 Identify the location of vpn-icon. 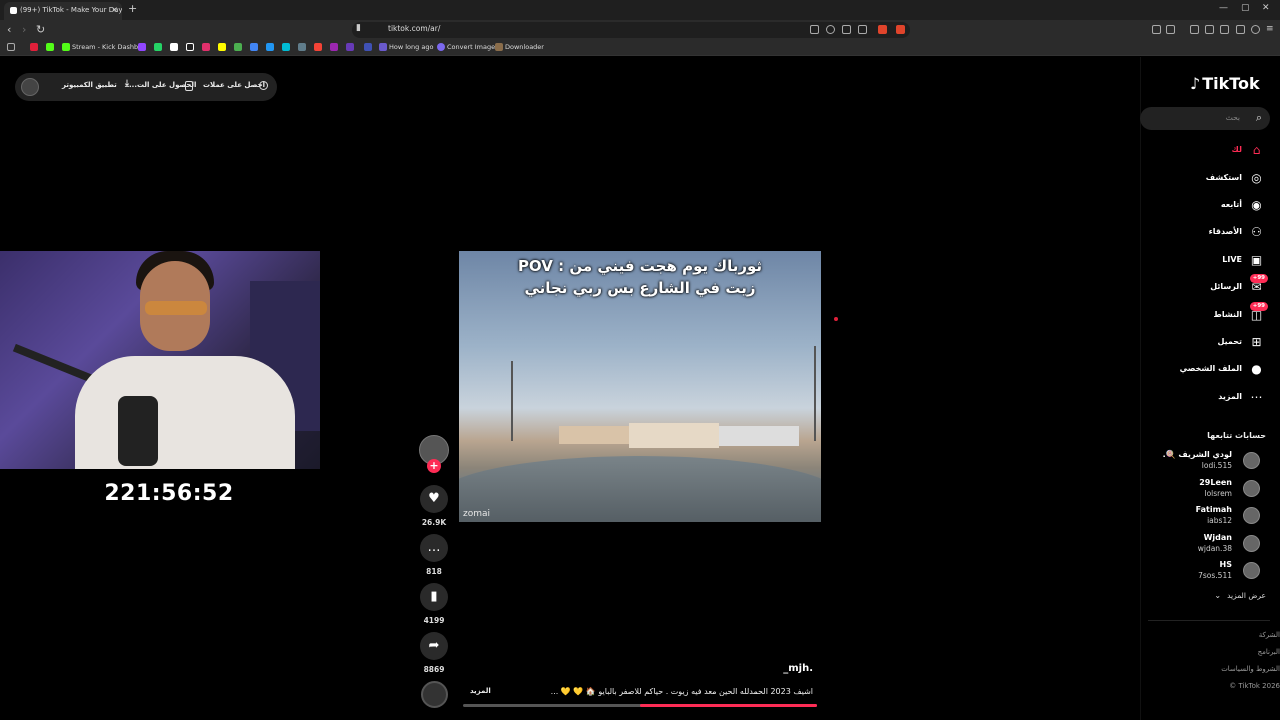
(1255, 29).